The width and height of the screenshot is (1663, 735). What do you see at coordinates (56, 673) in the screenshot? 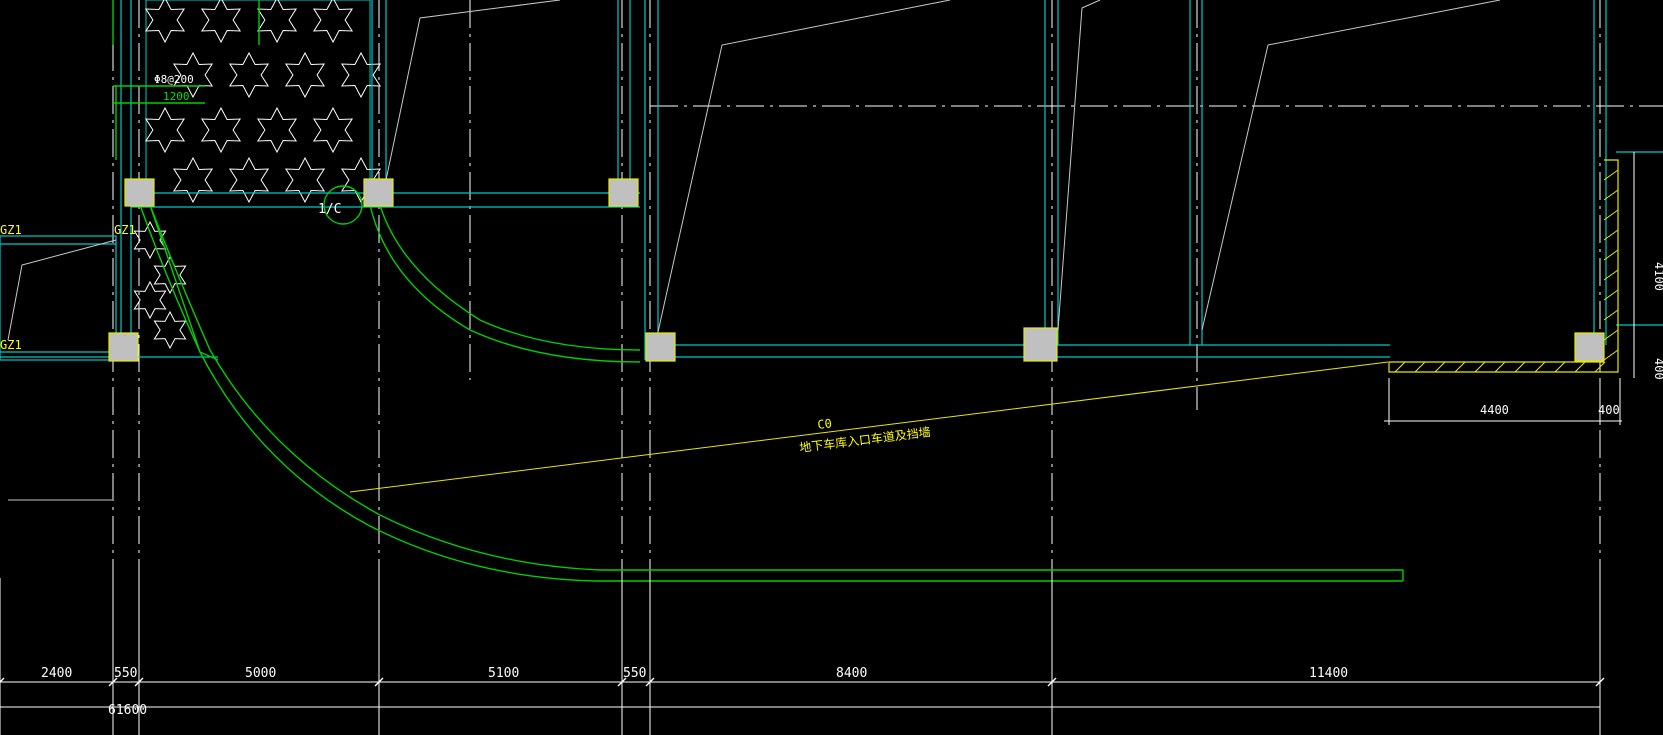
I see `bottom-dim-label: 2400` at bounding box center [56, 673].